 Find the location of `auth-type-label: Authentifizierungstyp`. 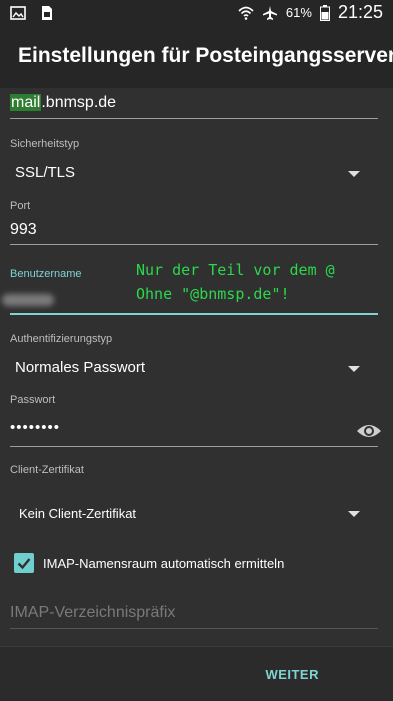

auth-type-label: Authentifizierungstyp is located at coordinates (61, 339).